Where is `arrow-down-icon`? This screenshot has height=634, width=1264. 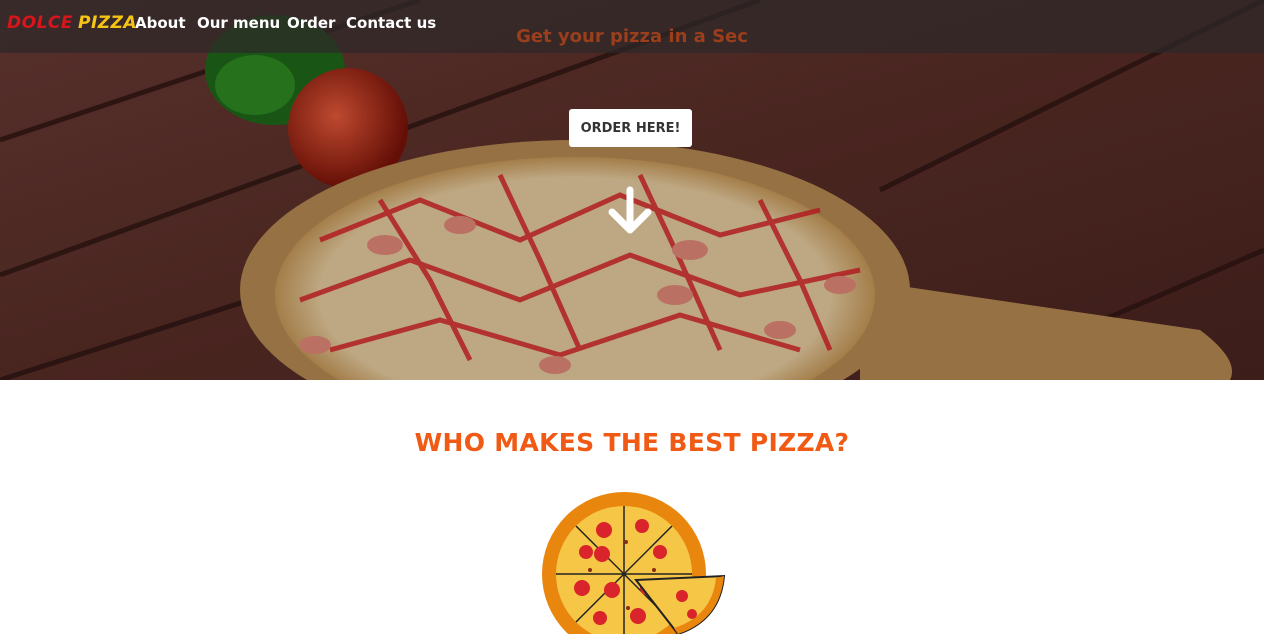 arrow-down-icon is located at coordinates (630, 212).